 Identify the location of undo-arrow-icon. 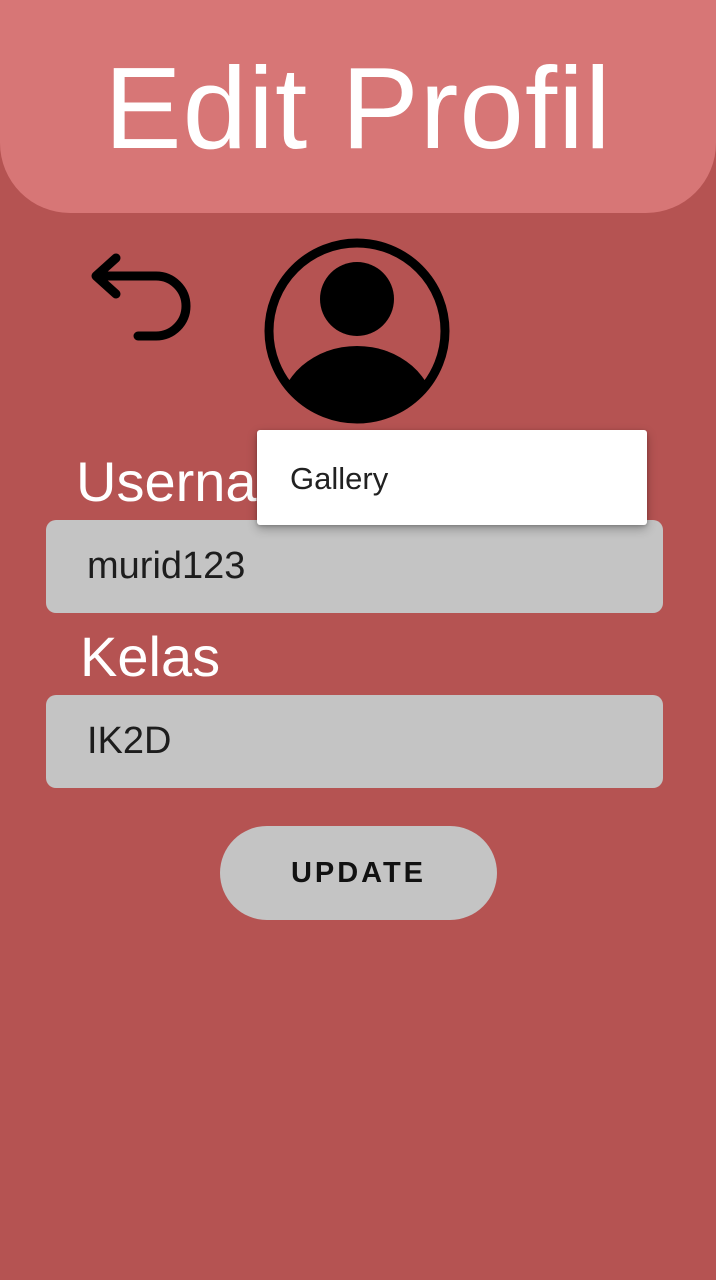
(141, 297).